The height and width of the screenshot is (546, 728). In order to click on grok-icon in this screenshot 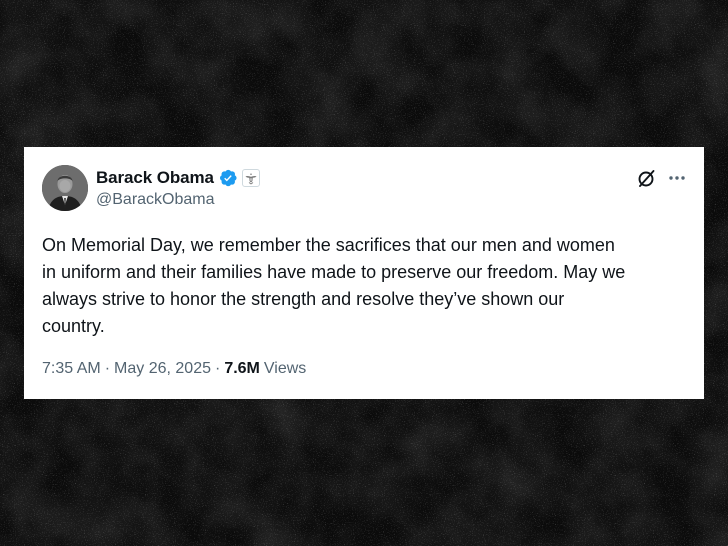, I will do `click(647, 178)`.